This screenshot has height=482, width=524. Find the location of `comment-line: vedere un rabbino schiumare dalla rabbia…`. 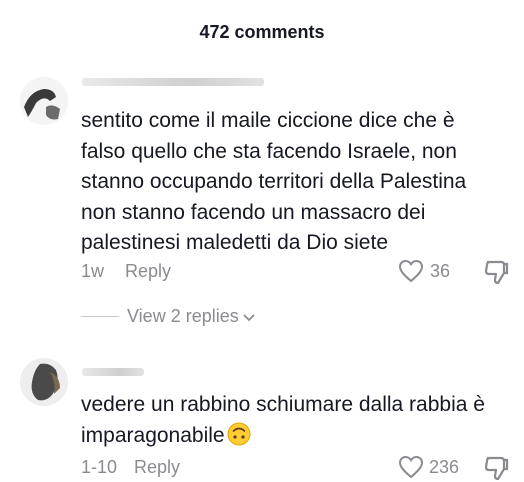

comment-line: vedere un rabbino schiumare dalla rabbia… is located at coordinates (283, 404).